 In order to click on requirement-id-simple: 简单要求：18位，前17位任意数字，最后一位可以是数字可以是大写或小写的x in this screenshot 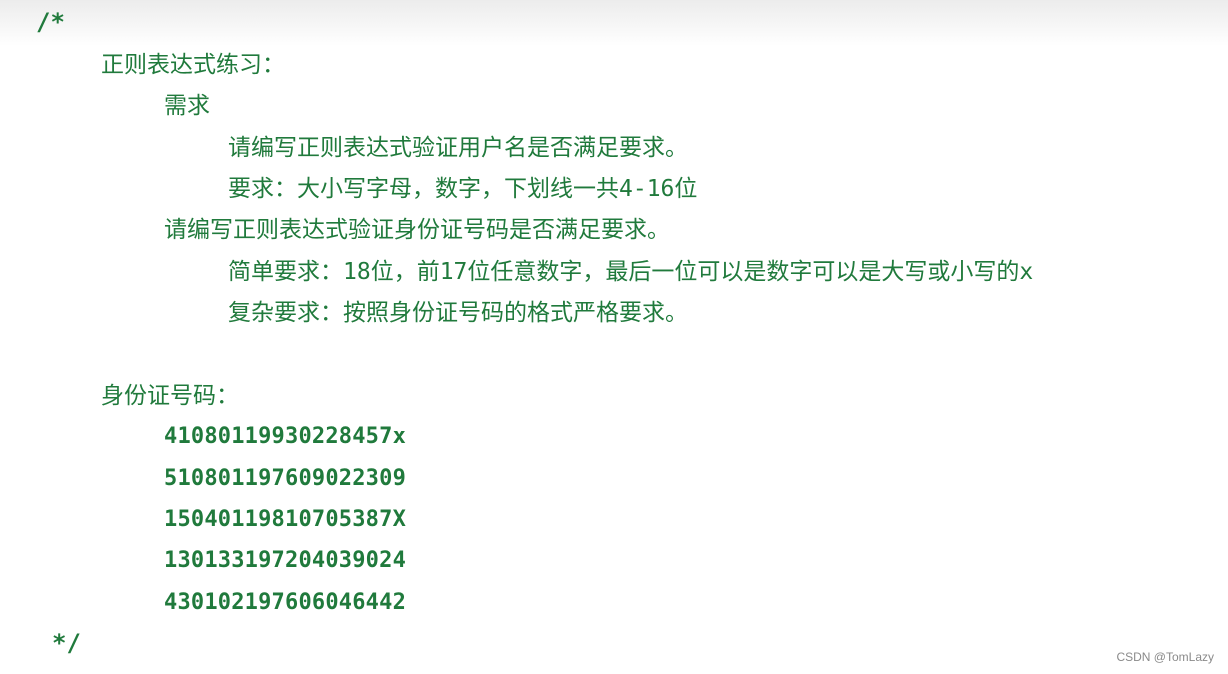, I will do `click(631, 272)`.